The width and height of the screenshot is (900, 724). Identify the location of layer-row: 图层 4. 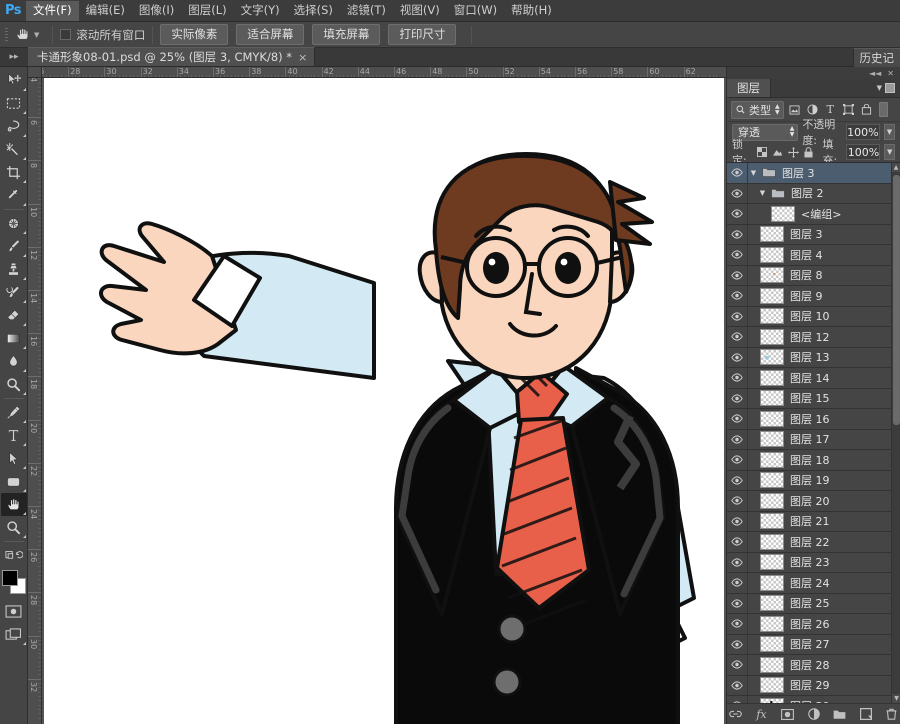
(809, 255).